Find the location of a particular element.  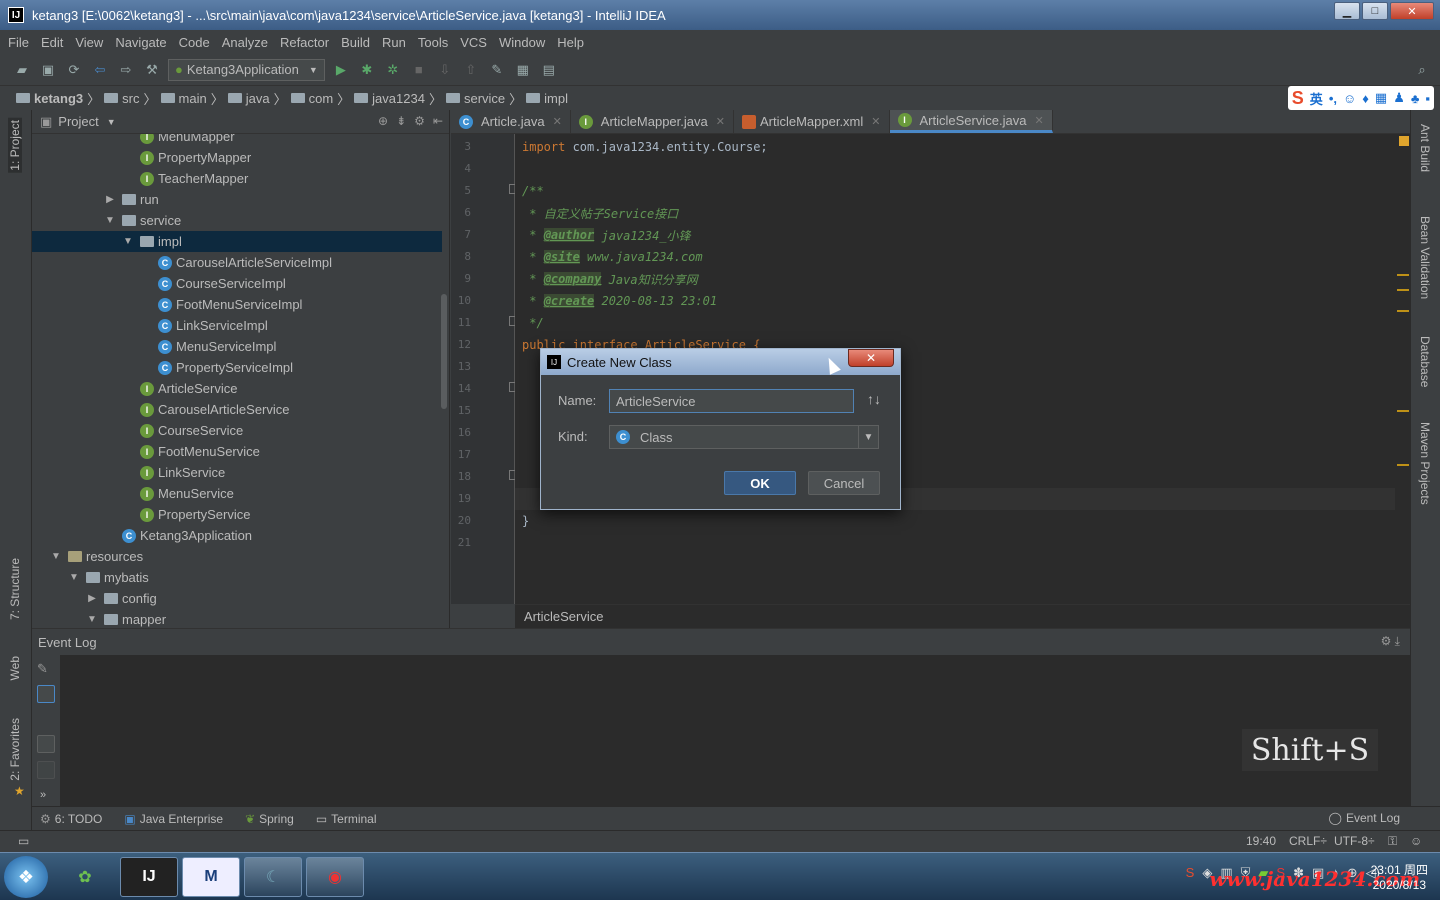

clear-all-icon is located at coordinates (46, 770).